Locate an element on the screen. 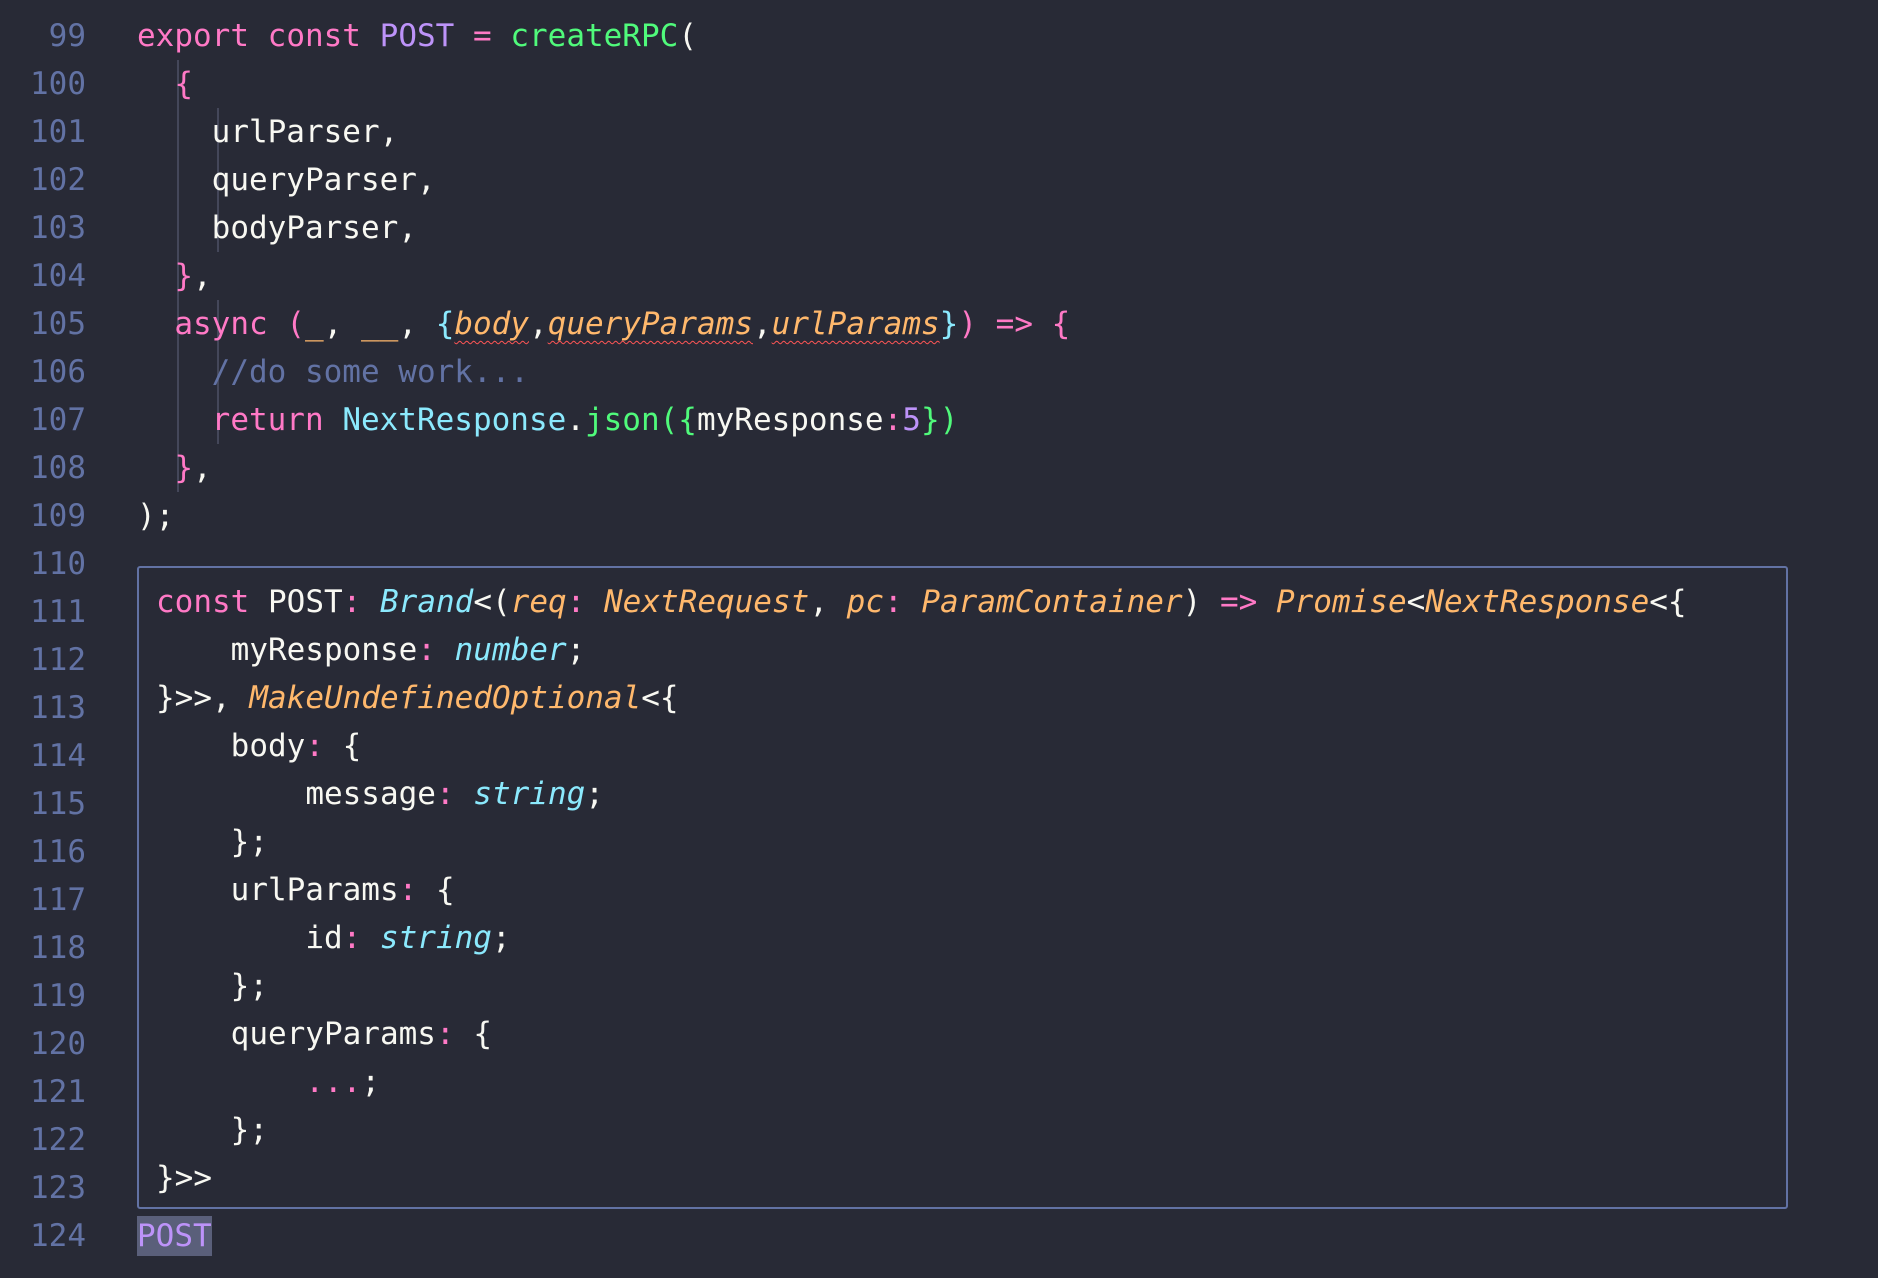  code-line-104: }, is located at coordinates (997, 276).